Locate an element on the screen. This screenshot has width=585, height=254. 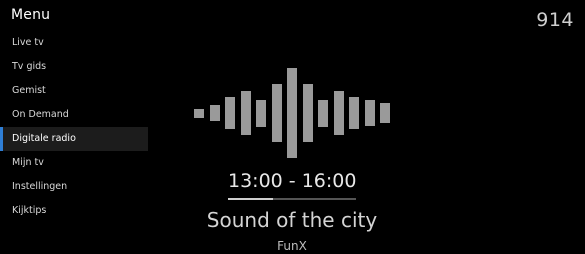
program-progress-bar is located at coordinates (292, 199).